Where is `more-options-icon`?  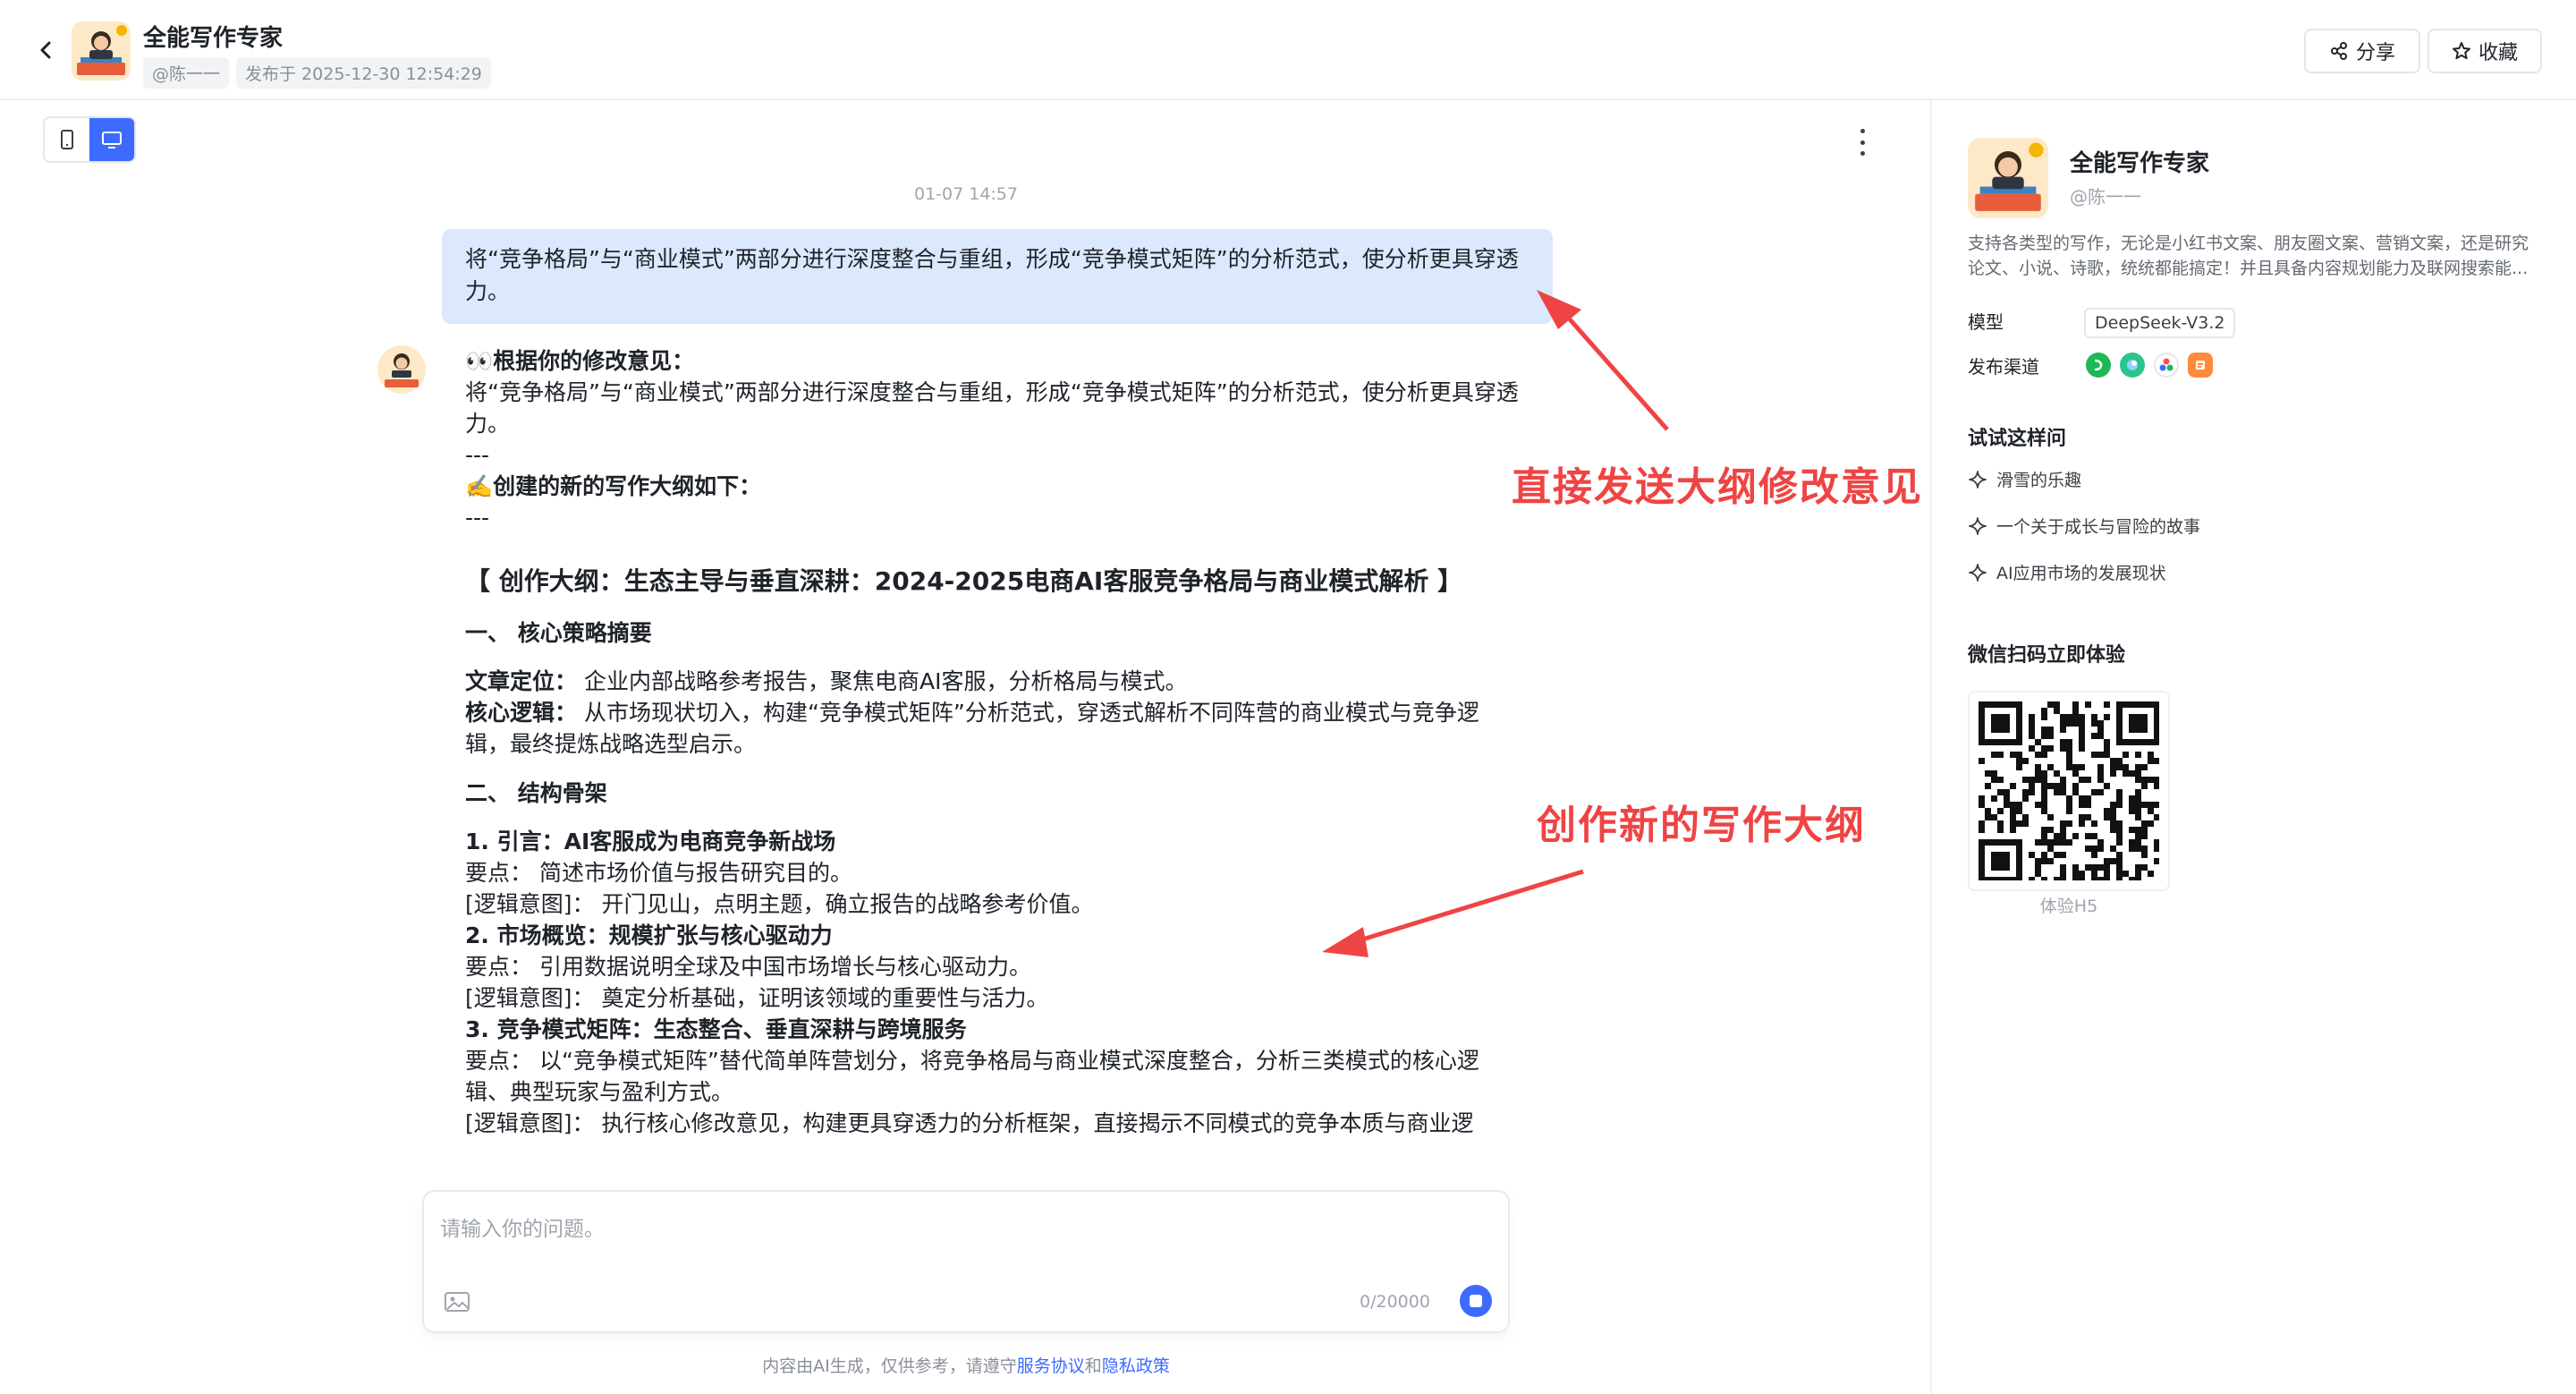 more-options-icon is located at coordinates (1862, 143).